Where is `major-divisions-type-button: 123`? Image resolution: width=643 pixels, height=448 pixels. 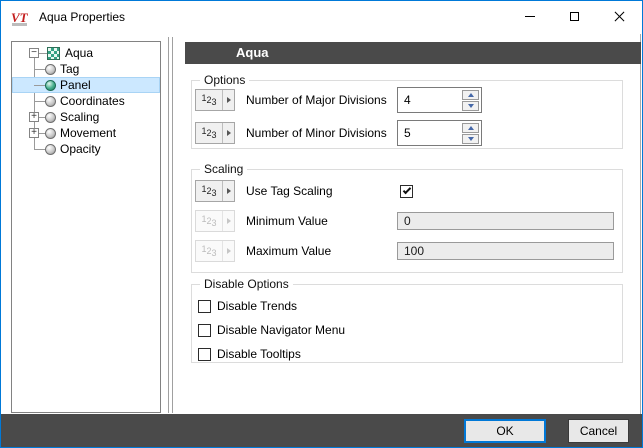
major-divisions-type-button: 123 is located at coordinates (215, 100).